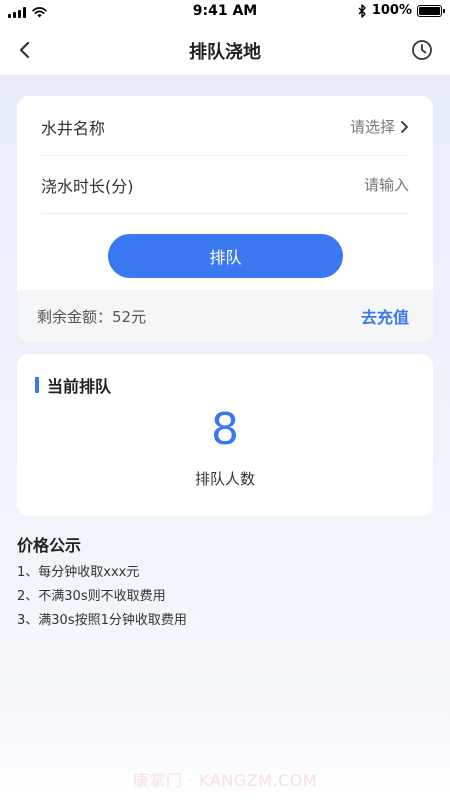 This screenshot has height=800, width=450. Describe the element at coordinates (224, 479) in the screenshot. I see `queue-count-label: 排队人数` at that location.